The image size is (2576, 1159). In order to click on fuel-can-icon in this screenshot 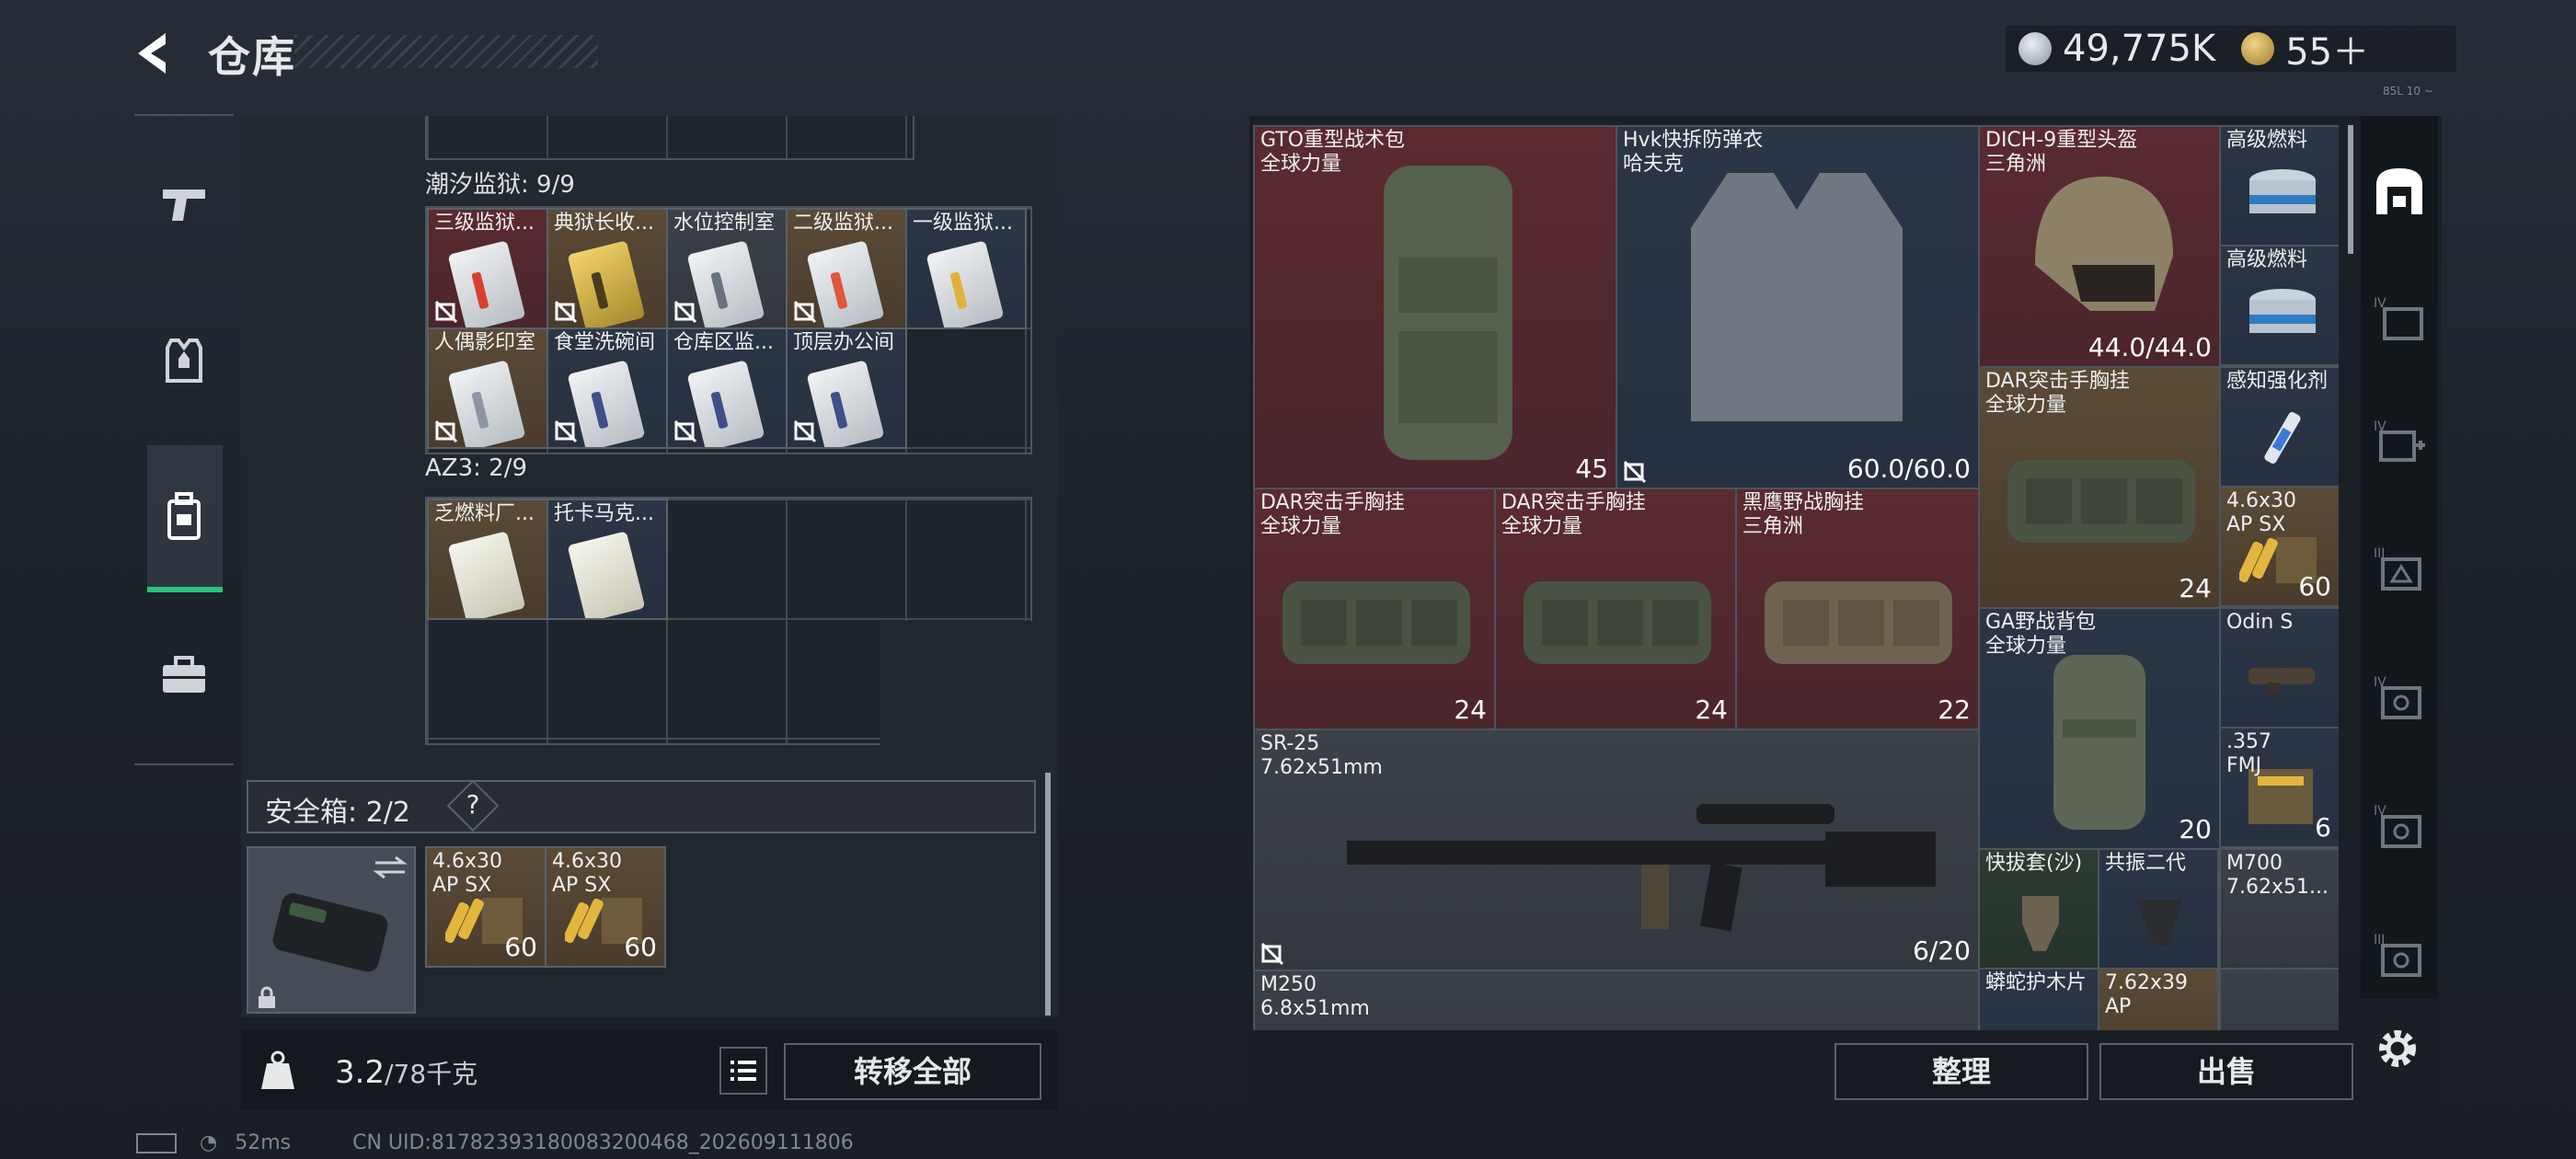, I will do `click(2282, 311)`.